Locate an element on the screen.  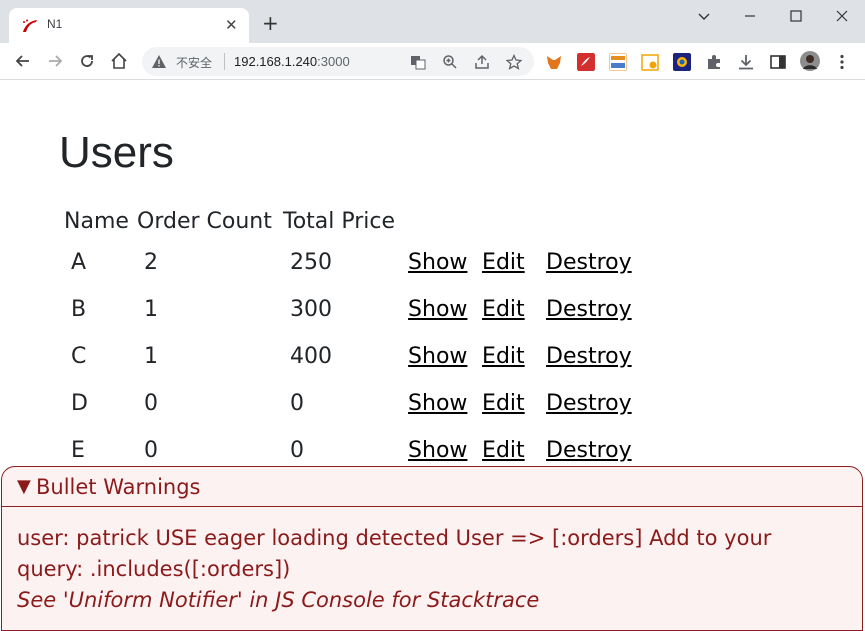
total-price: 250 is located at coordinates (311, 262).